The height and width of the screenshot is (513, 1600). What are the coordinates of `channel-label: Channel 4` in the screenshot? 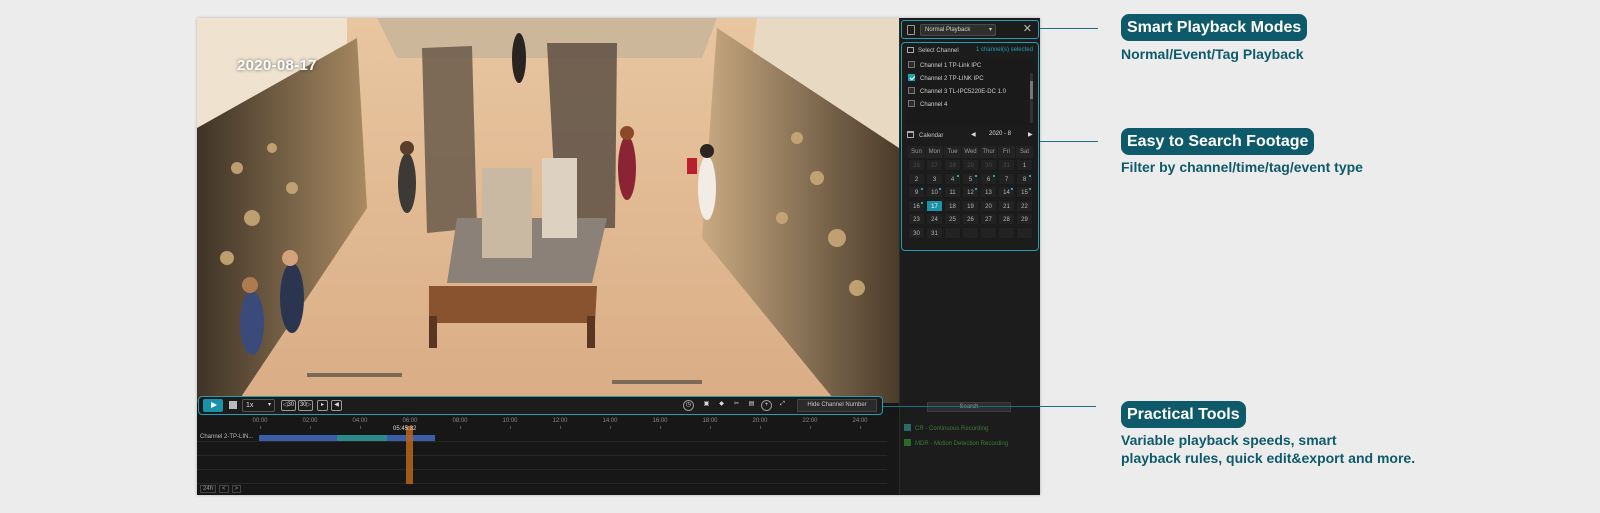 It's located at (934, 105).